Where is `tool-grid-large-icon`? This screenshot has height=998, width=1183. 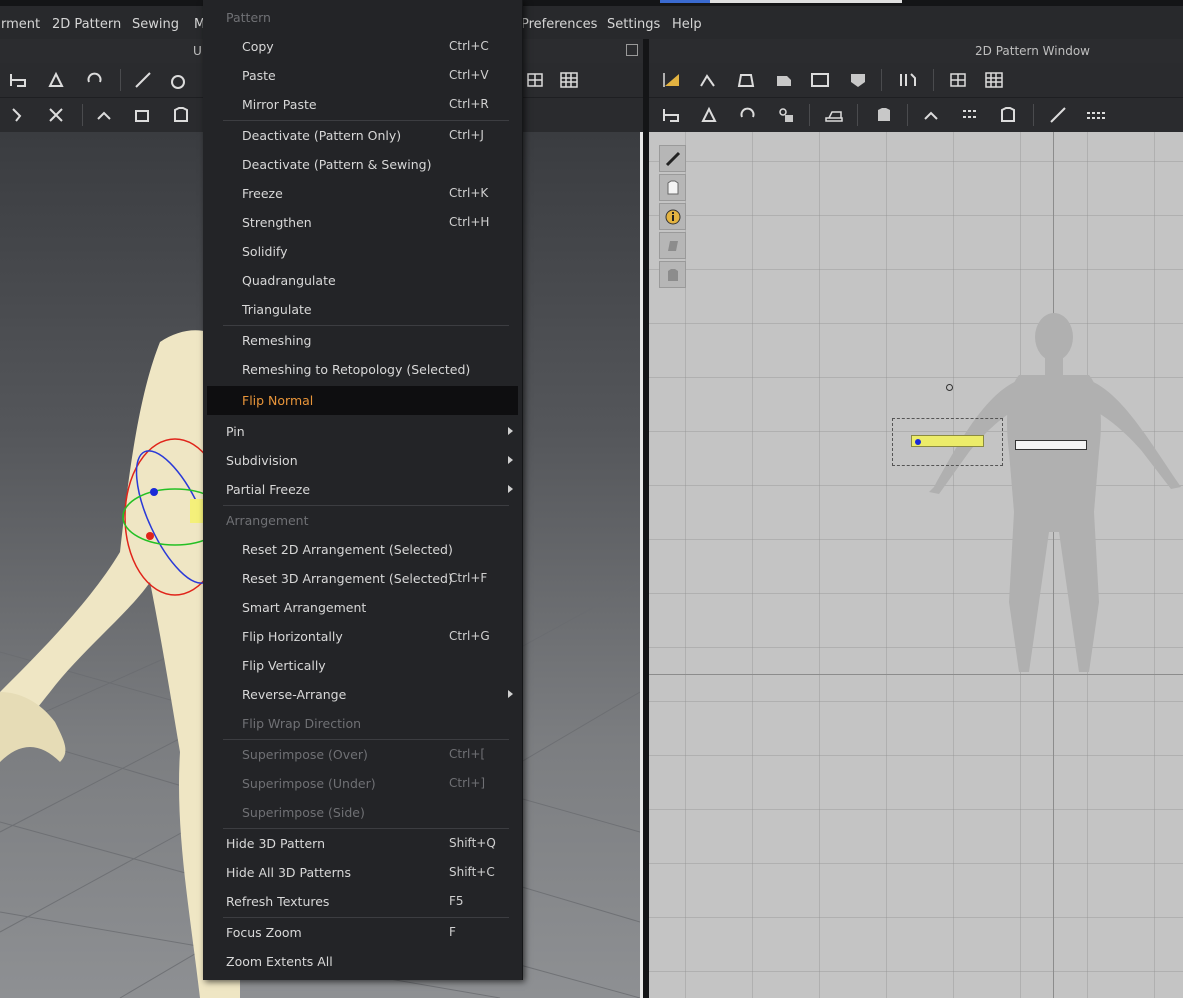
tool-grid-large-icon is located at coordinates (994, 80).